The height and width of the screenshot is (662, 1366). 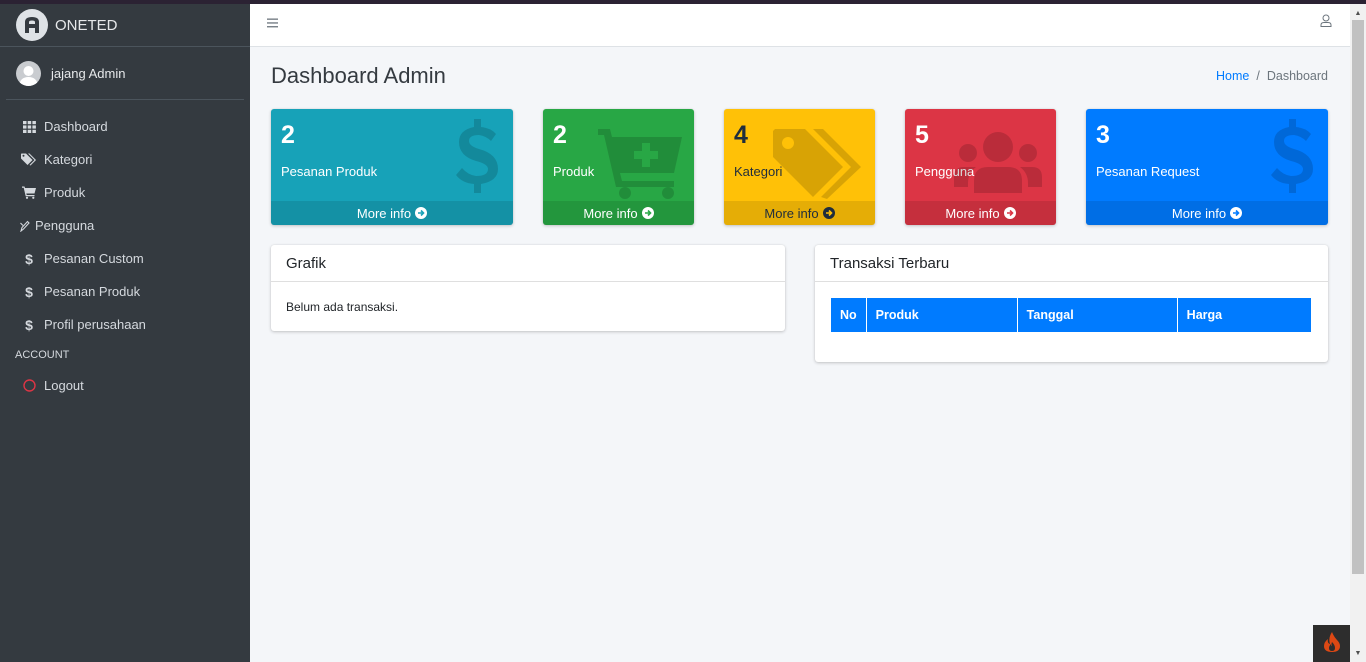 What do you see at coordinates (92, 291) in the screenshot?
I see `sidebar-item-label: Pesanan Produk` at bounding box center [92, 291].